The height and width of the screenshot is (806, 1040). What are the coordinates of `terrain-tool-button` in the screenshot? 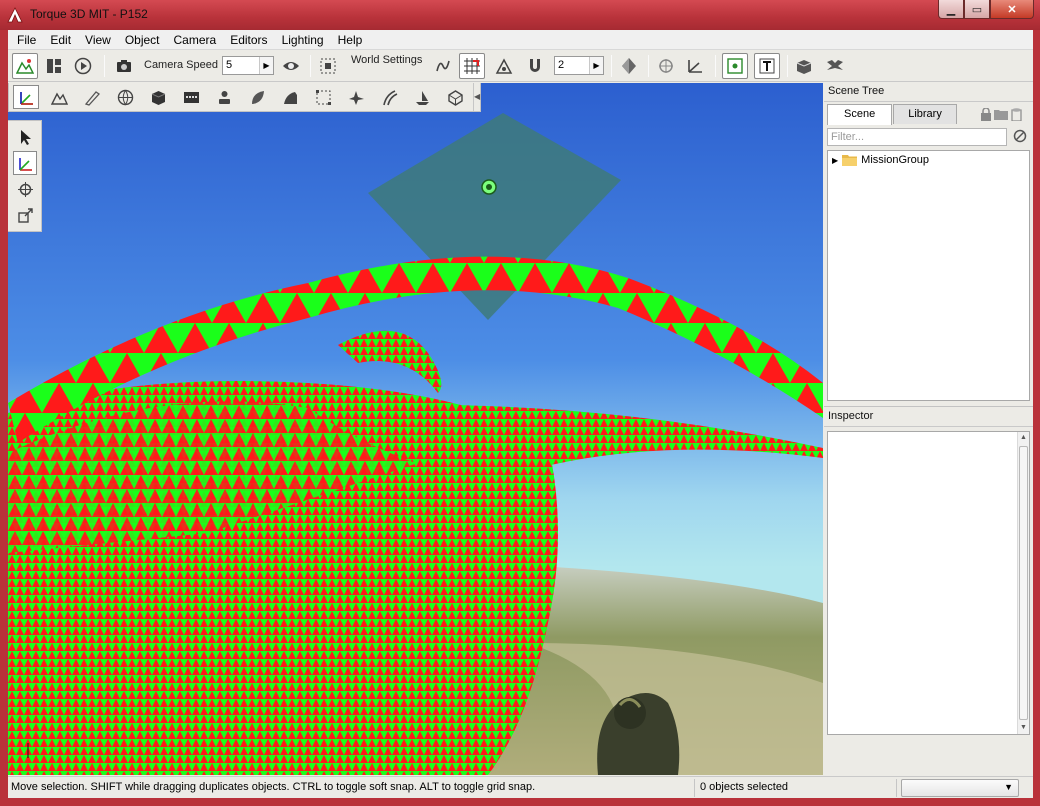 It's located at (59, 97).